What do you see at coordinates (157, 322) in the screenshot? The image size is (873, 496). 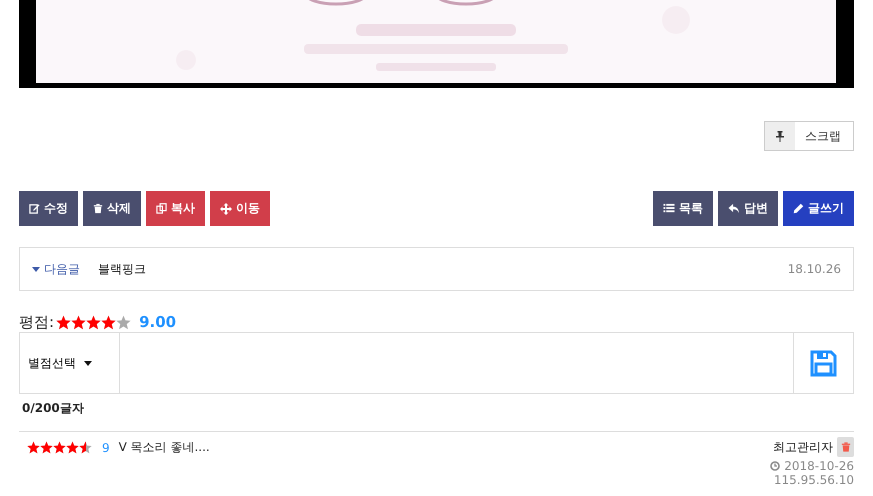 I see `rating-score: 9.00` at bounding box center [157, 322].